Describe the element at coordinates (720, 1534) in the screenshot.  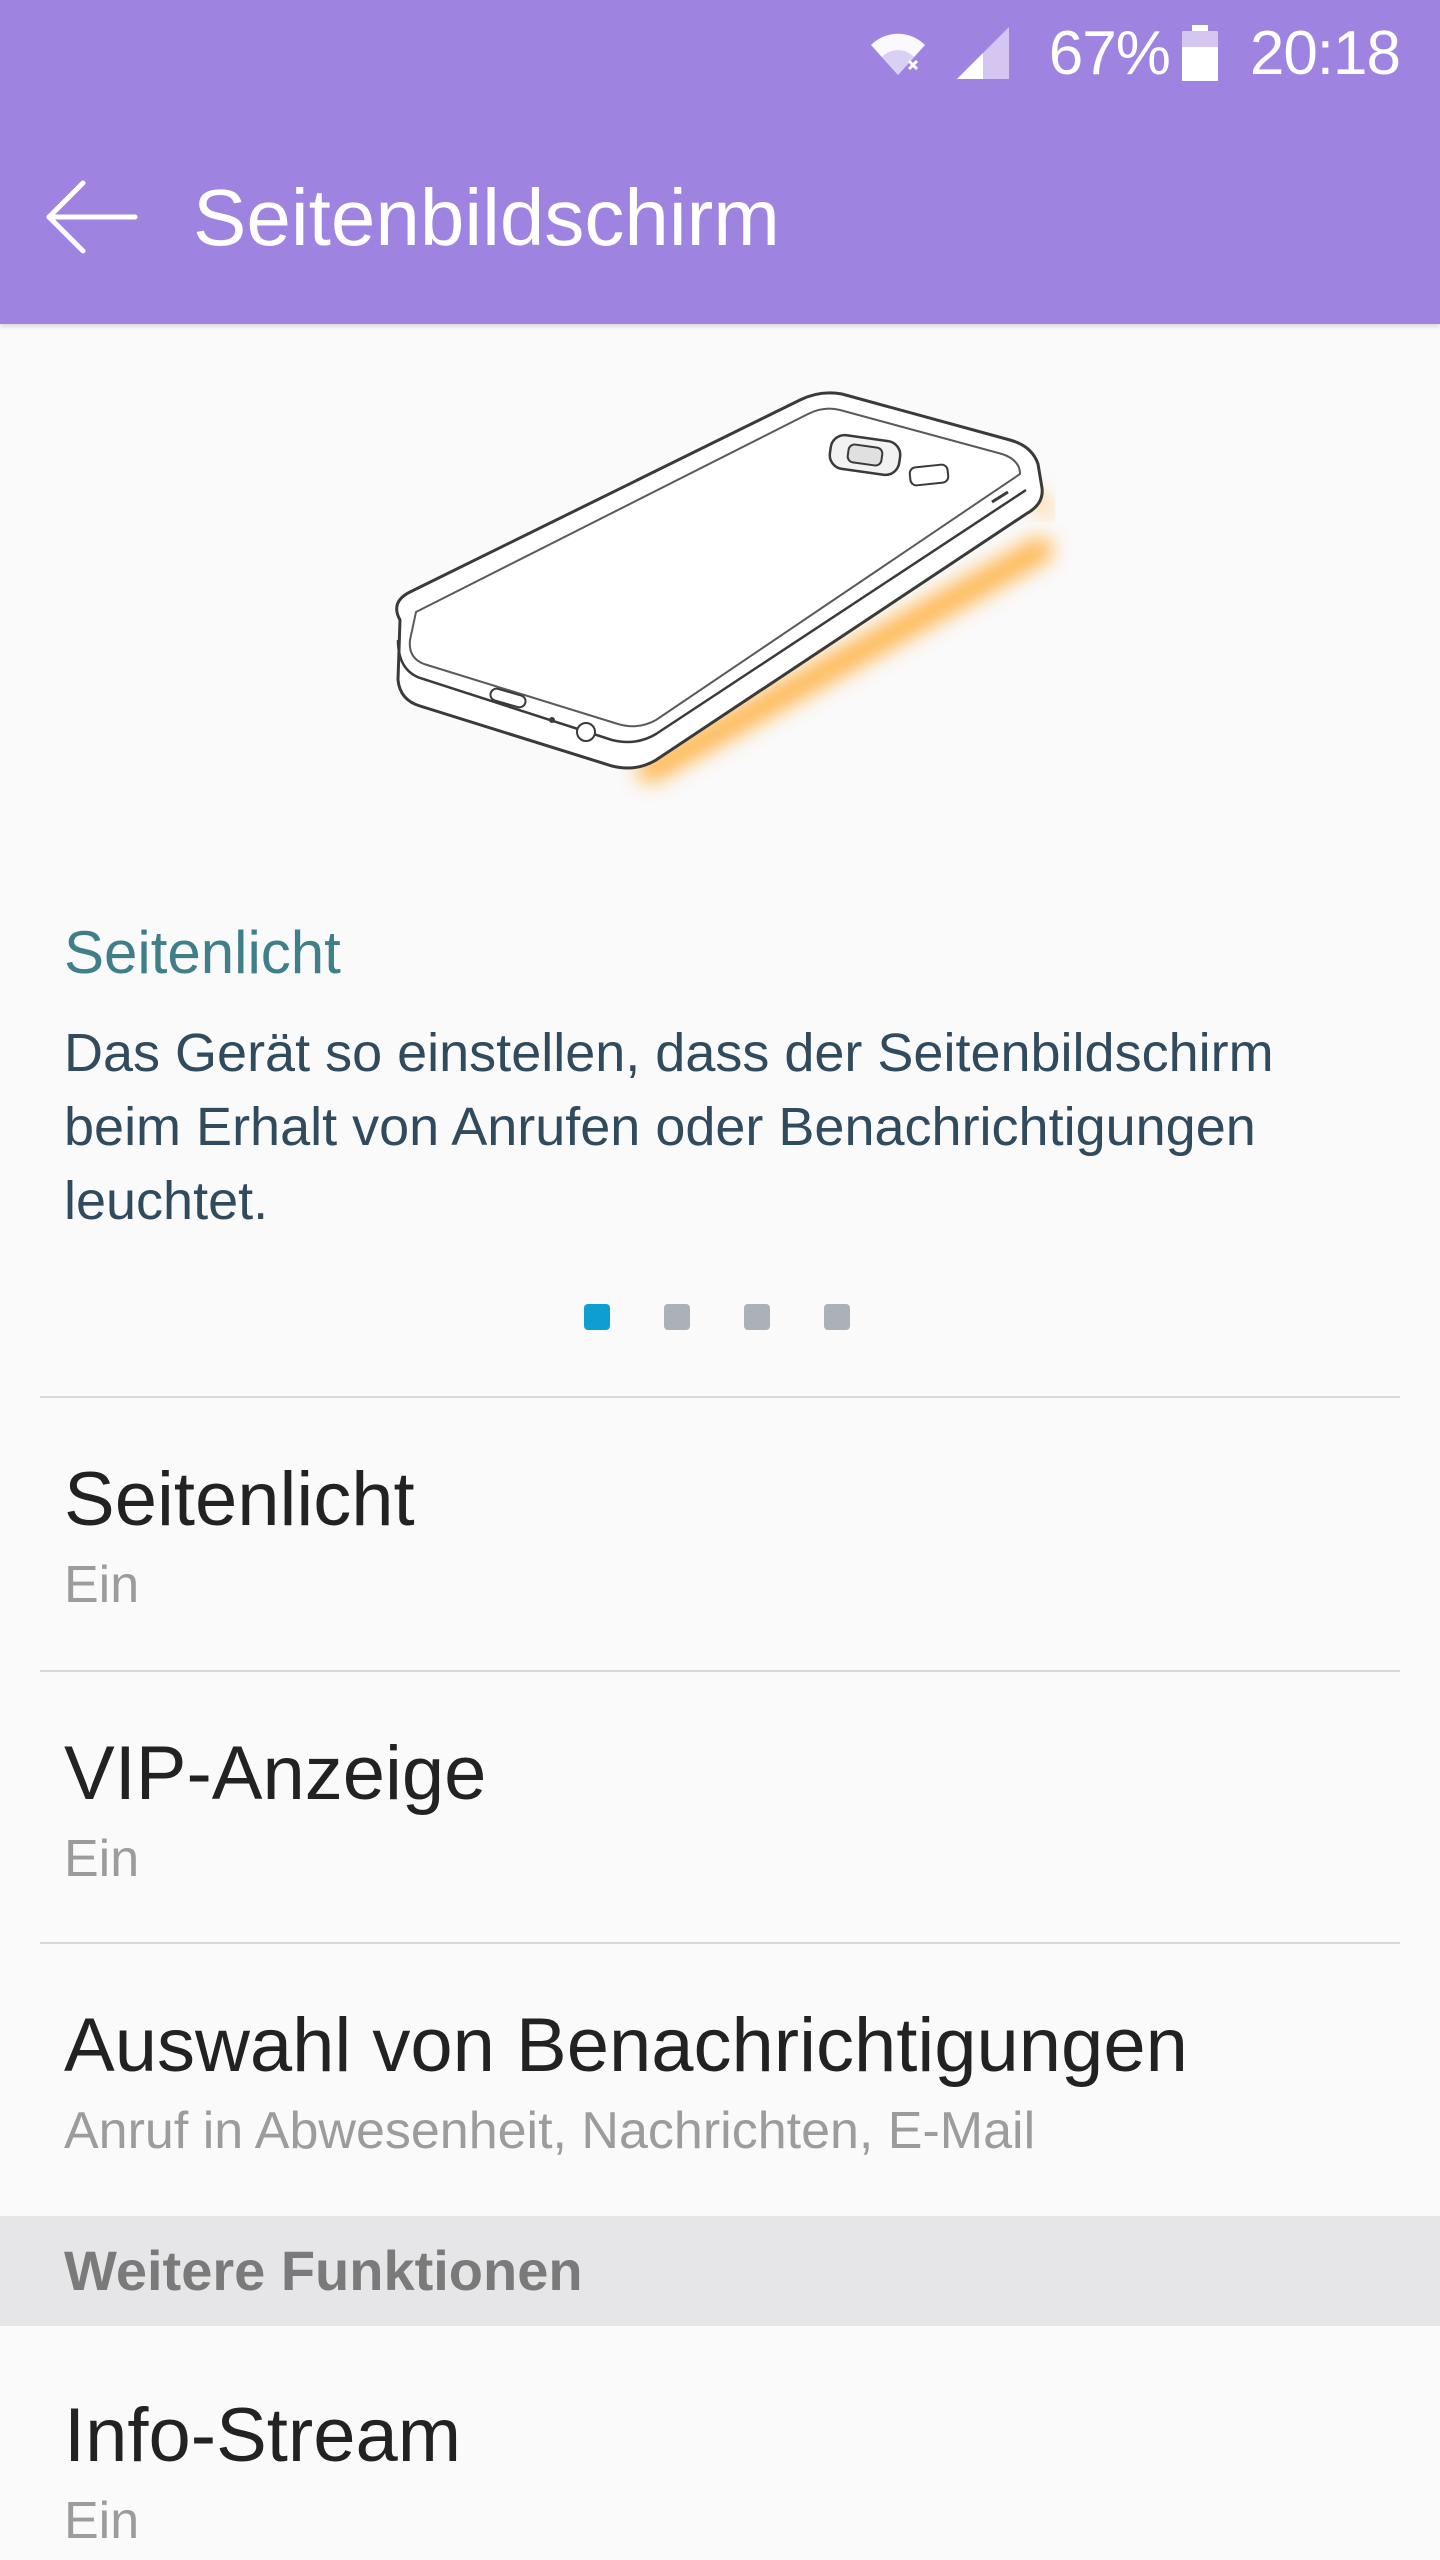
I see `setting-edge-lighting: Seitenlicht Ein` at that location.